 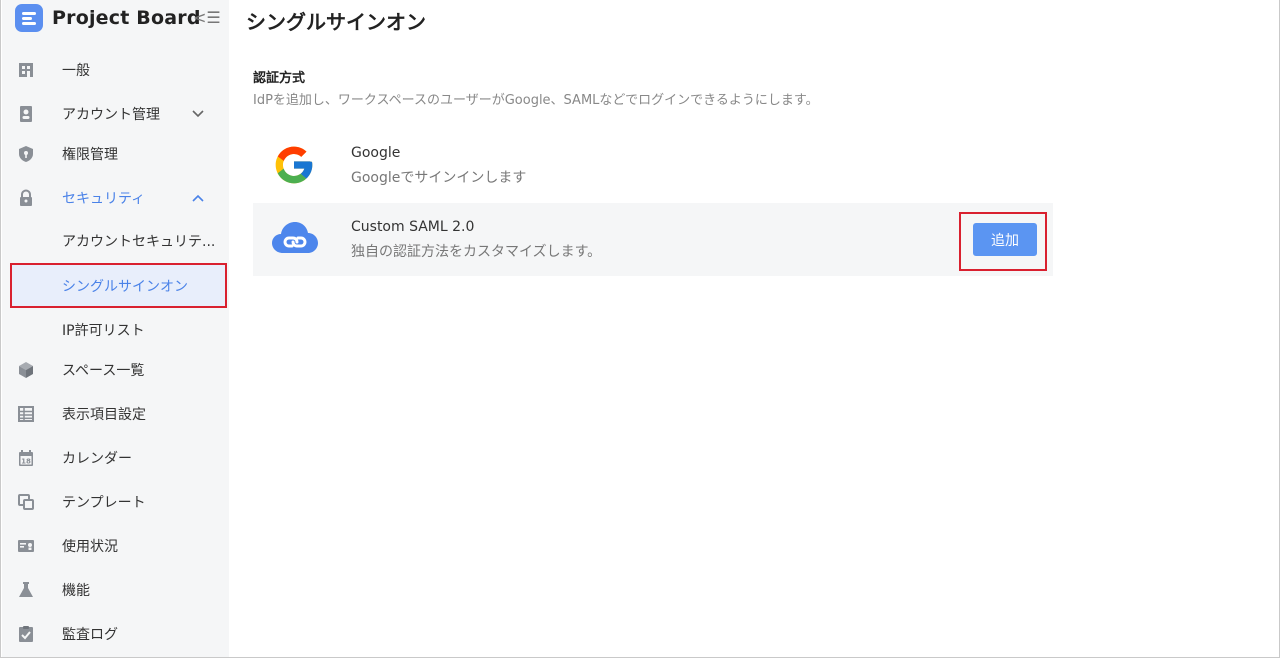 I want to click on cube-icon, so click(x=26, y=370).